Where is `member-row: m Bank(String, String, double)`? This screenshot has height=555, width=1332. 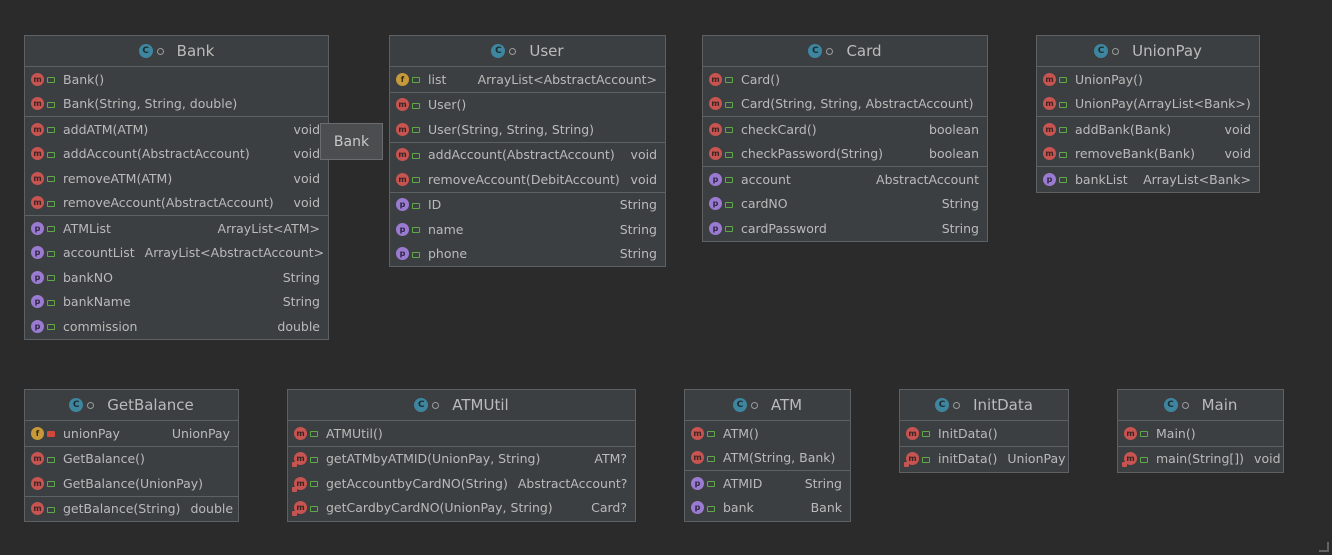
member-row: m Bank(String, String, double) is located at coordinates (176, 104).